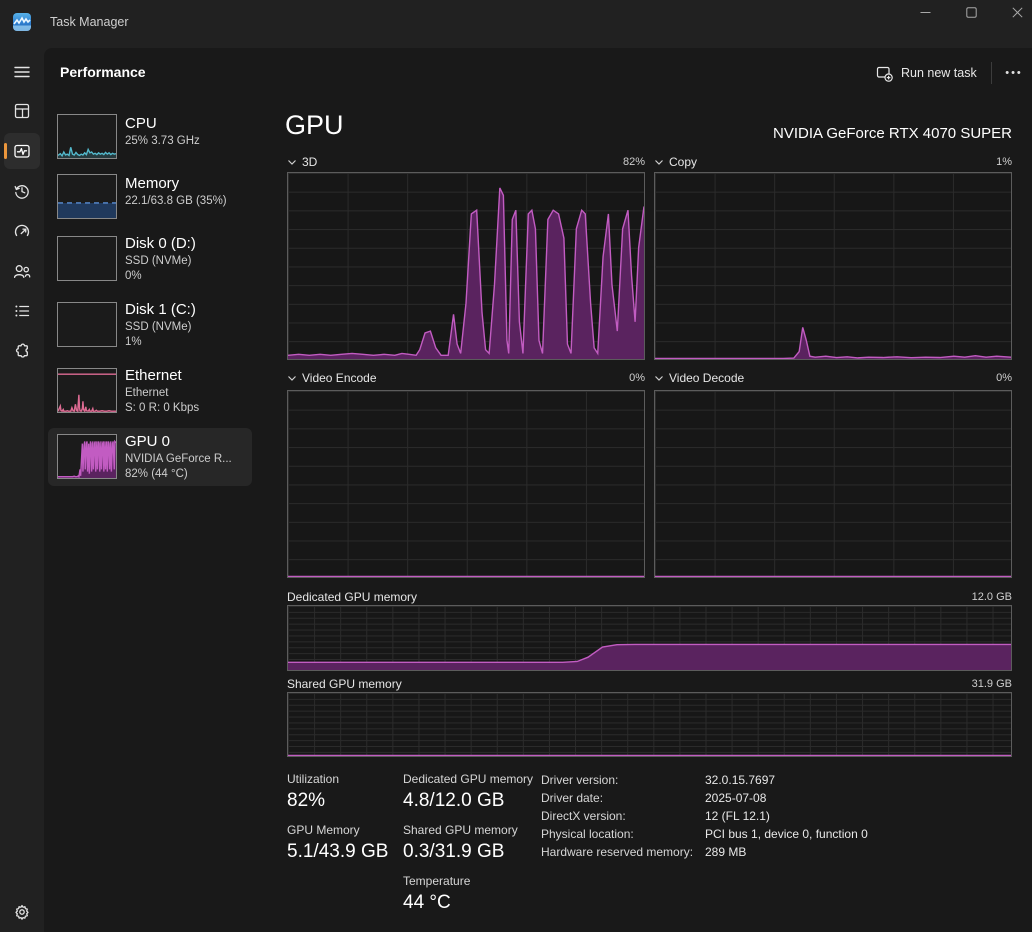 The width and height of the screenshot is (1032, 932). I want to click on settings-button, so click(22, 912).